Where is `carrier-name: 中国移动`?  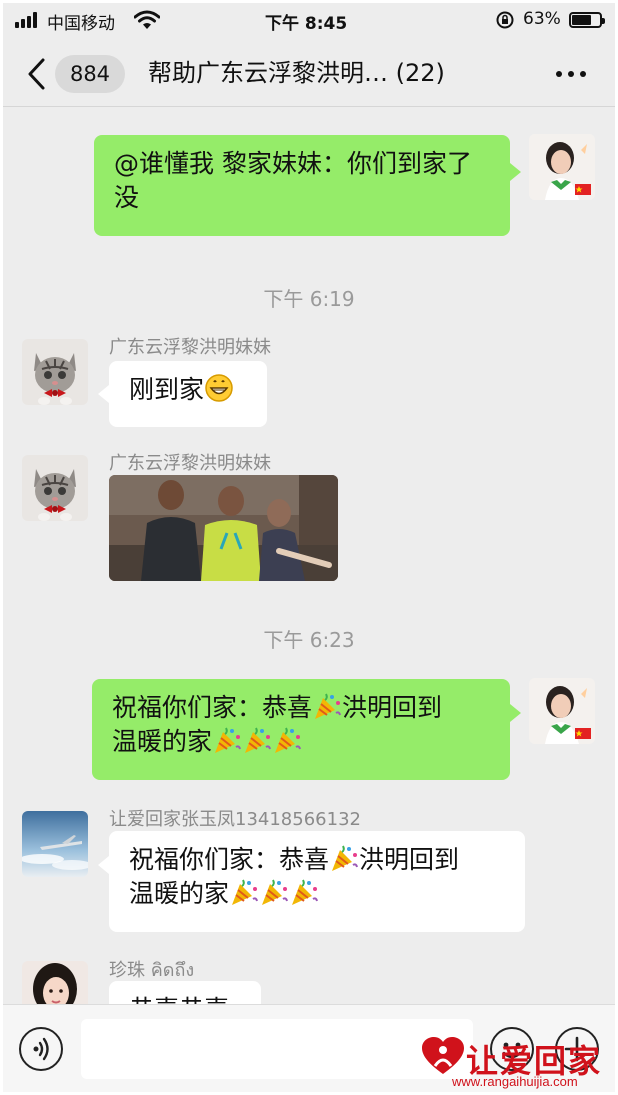 carrier-name: 中国移动 is located at coordinates (81, 24).